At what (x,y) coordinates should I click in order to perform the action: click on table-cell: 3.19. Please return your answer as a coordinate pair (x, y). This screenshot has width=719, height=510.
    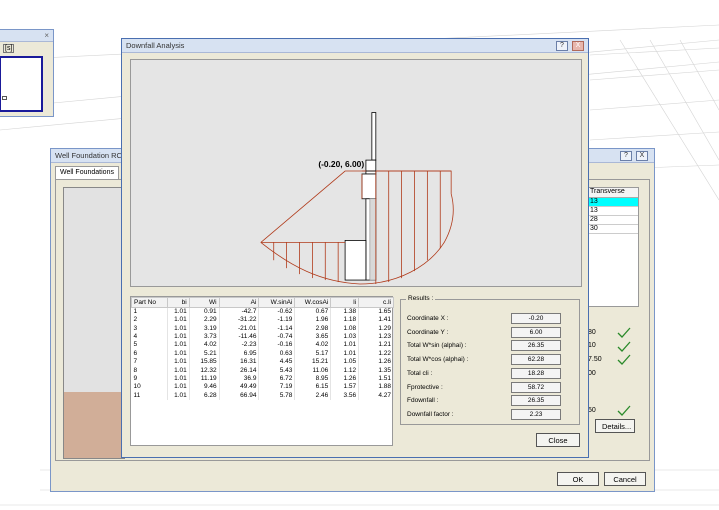
    Looking at the image, I should click on (204, 328).